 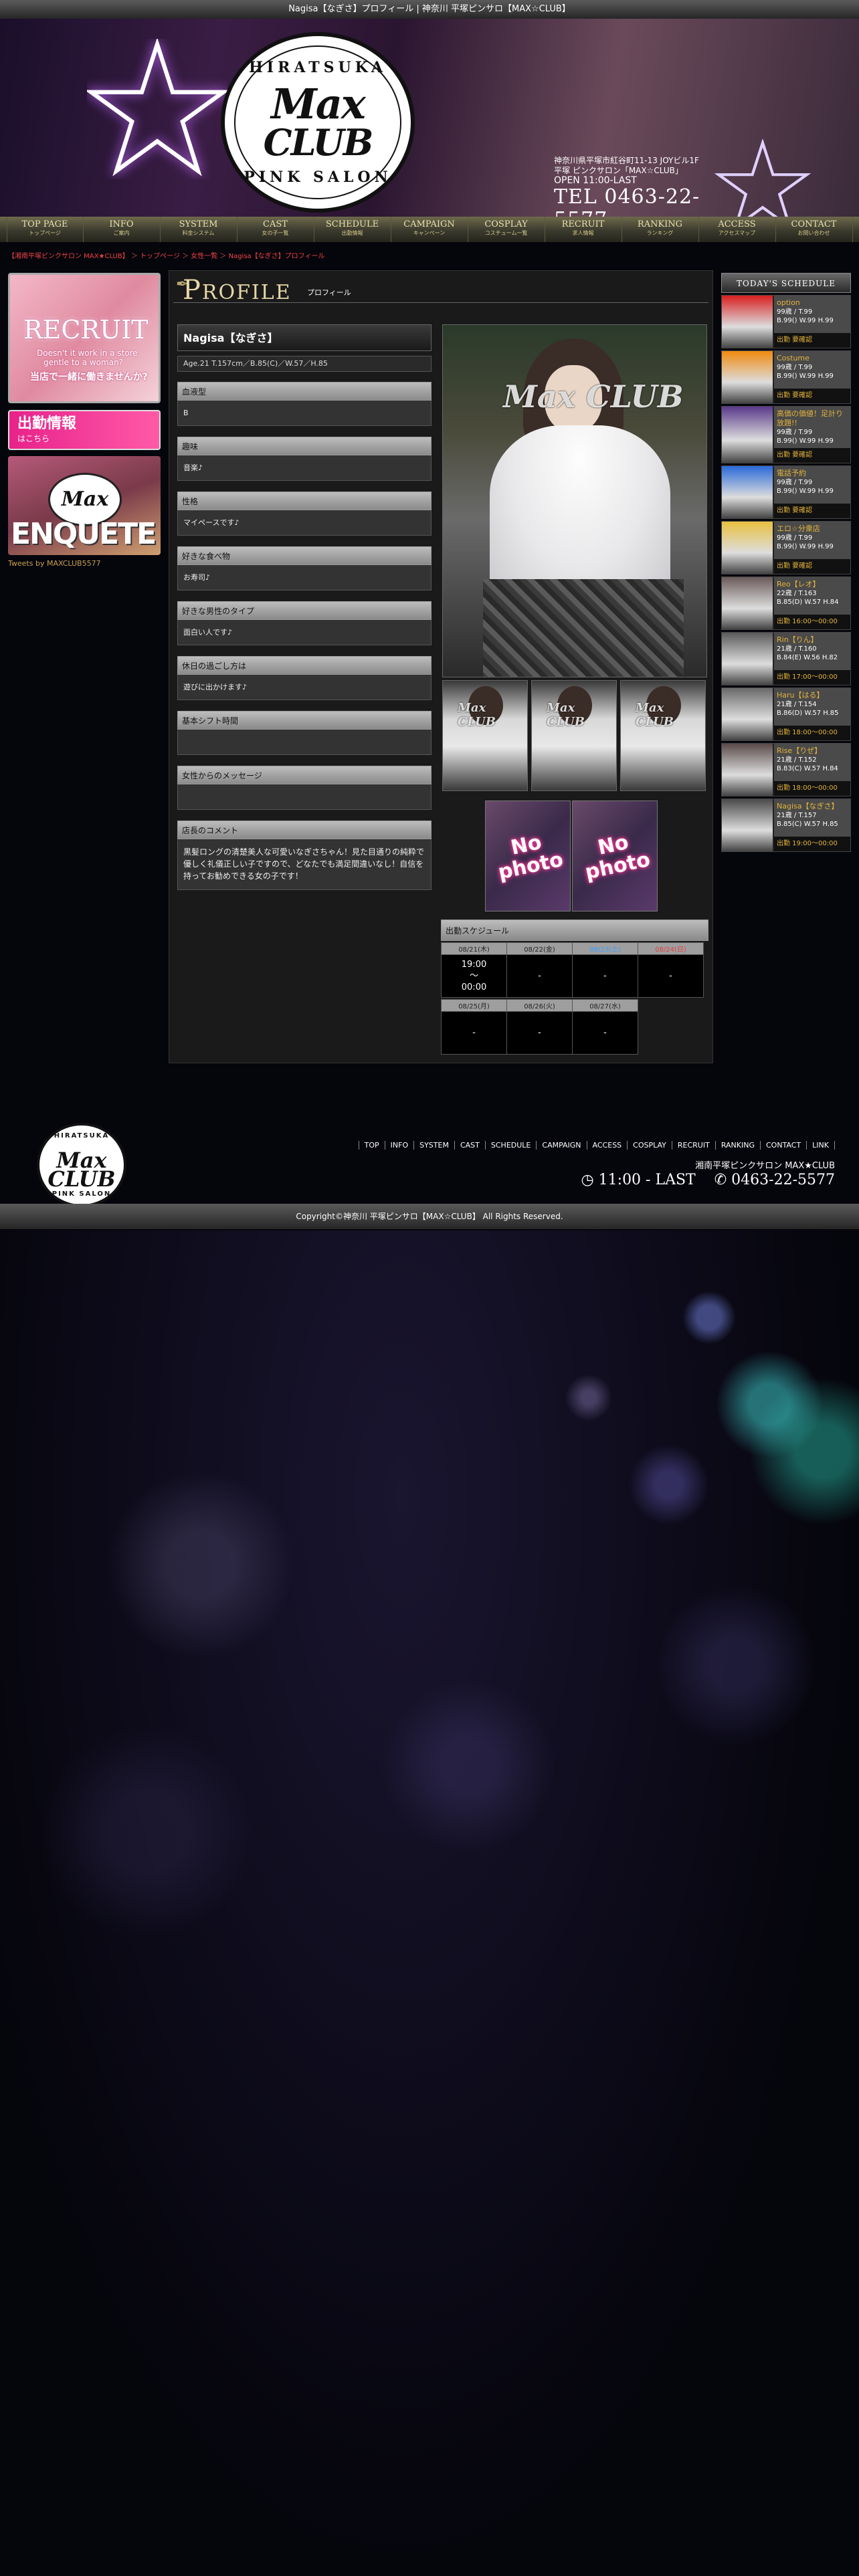 What do you see at coordinates (304, 775) in the screenshot?
I see `qa-question: 女性からのメッセージ` at bounding box center [304, 775].